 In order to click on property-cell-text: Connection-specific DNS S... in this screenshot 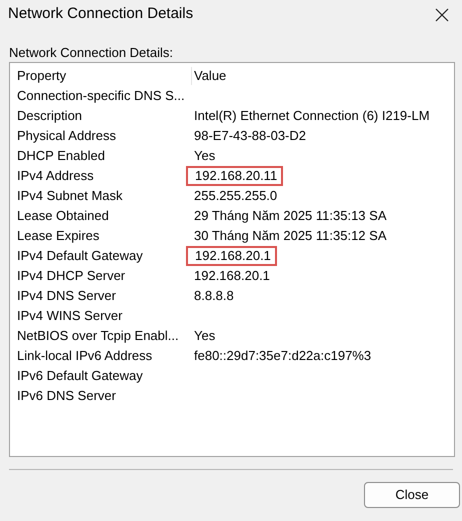, I will do `click(101, 96)`.